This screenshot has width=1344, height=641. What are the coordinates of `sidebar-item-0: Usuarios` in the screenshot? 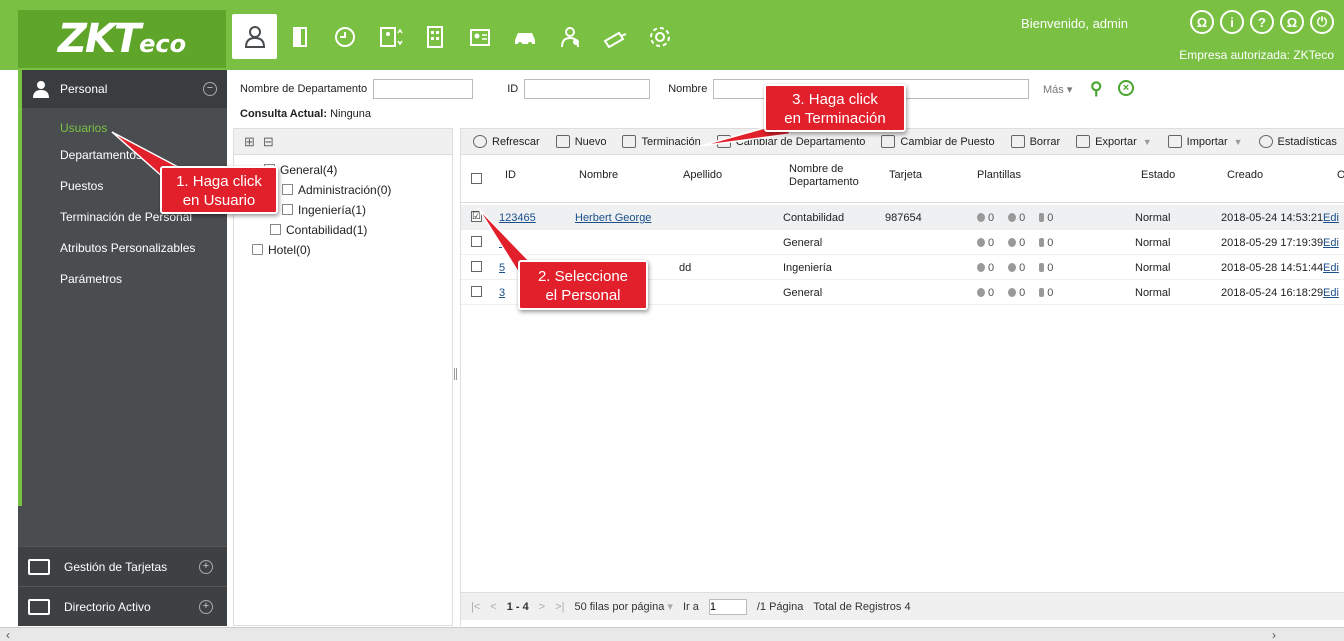 It's located at (124, 128).